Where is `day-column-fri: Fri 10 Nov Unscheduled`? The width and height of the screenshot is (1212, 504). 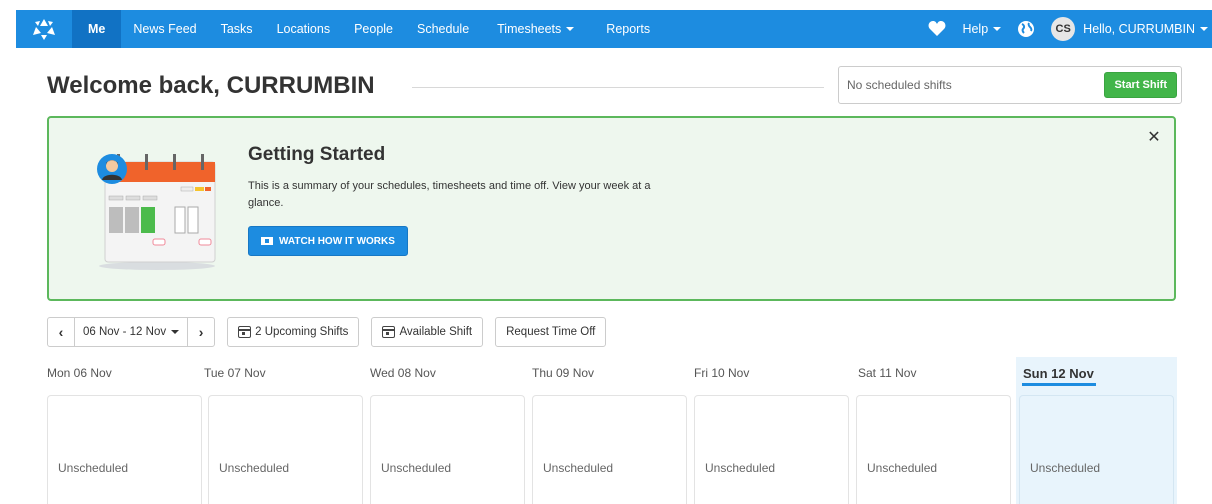
day-column-fri: Fri 10 Nov Unscheduled is located at coordinates (774, 430).